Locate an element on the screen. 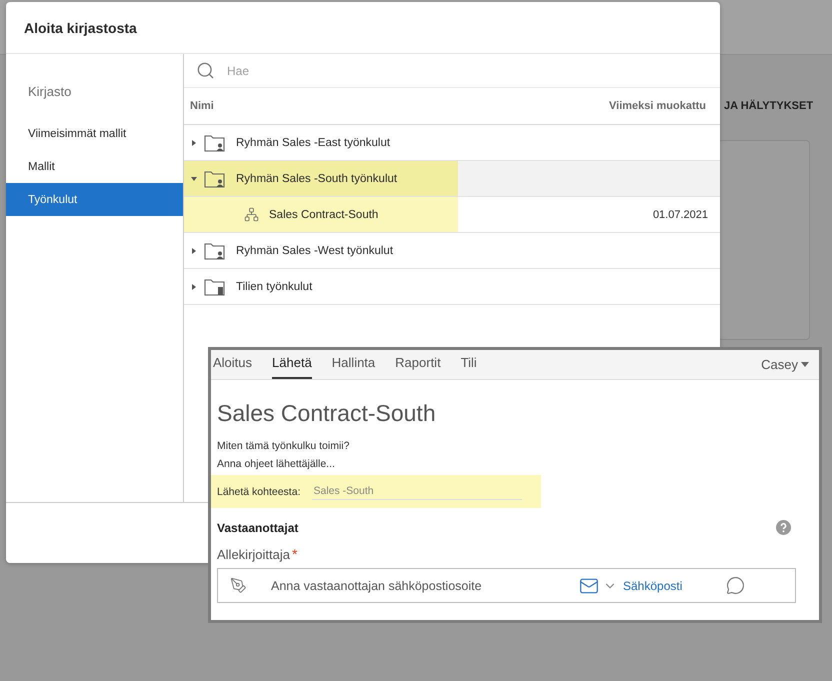  table-row: Ryhmän Sales -South työnkulut is located at coordinates (452, 179).